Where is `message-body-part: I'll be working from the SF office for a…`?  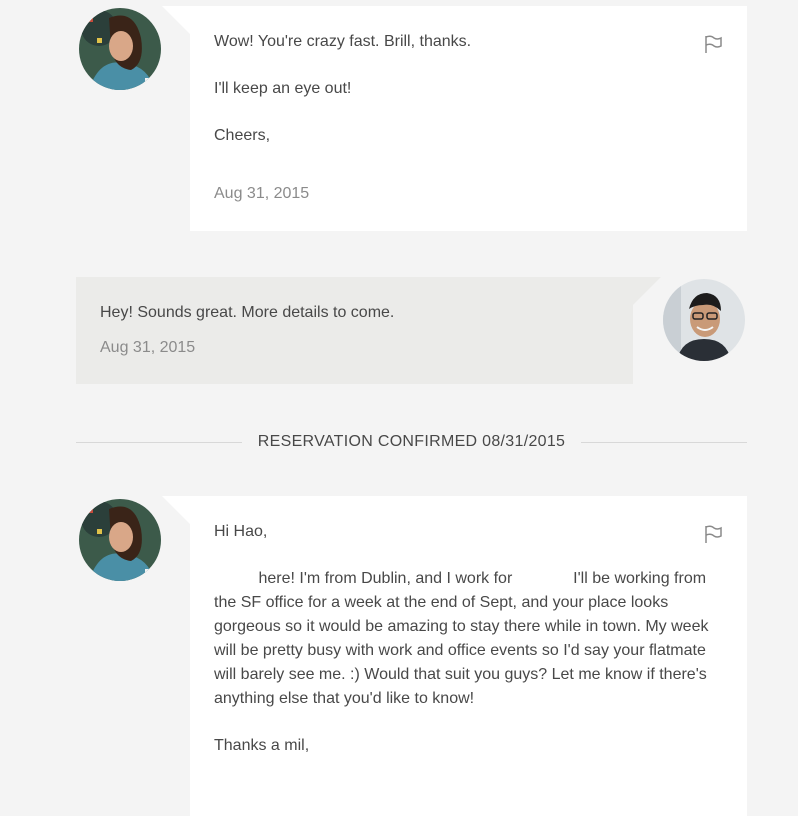 message-body-part: I'll be working from the SF office for a… is located at coordinates (461, 638).